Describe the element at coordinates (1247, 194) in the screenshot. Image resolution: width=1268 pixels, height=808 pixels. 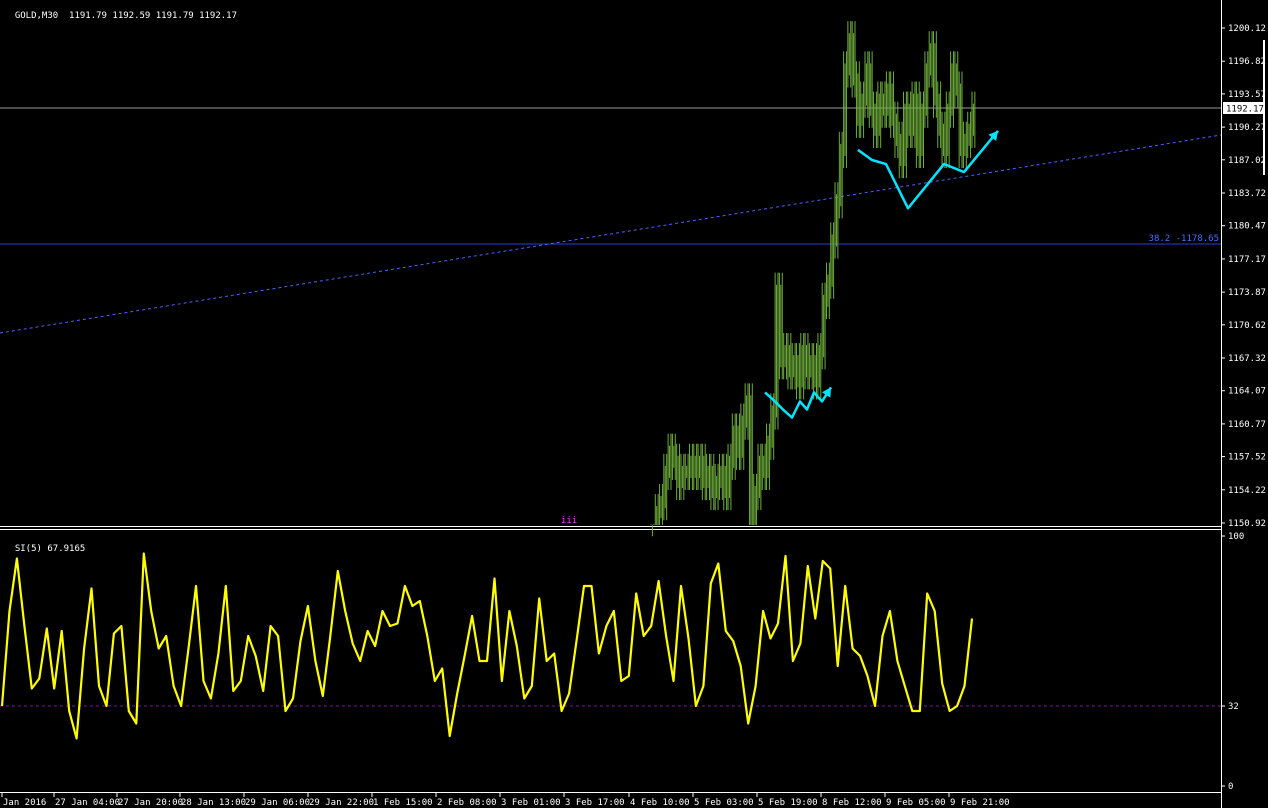
I see `price-tick-label: 1183.72` at that location.